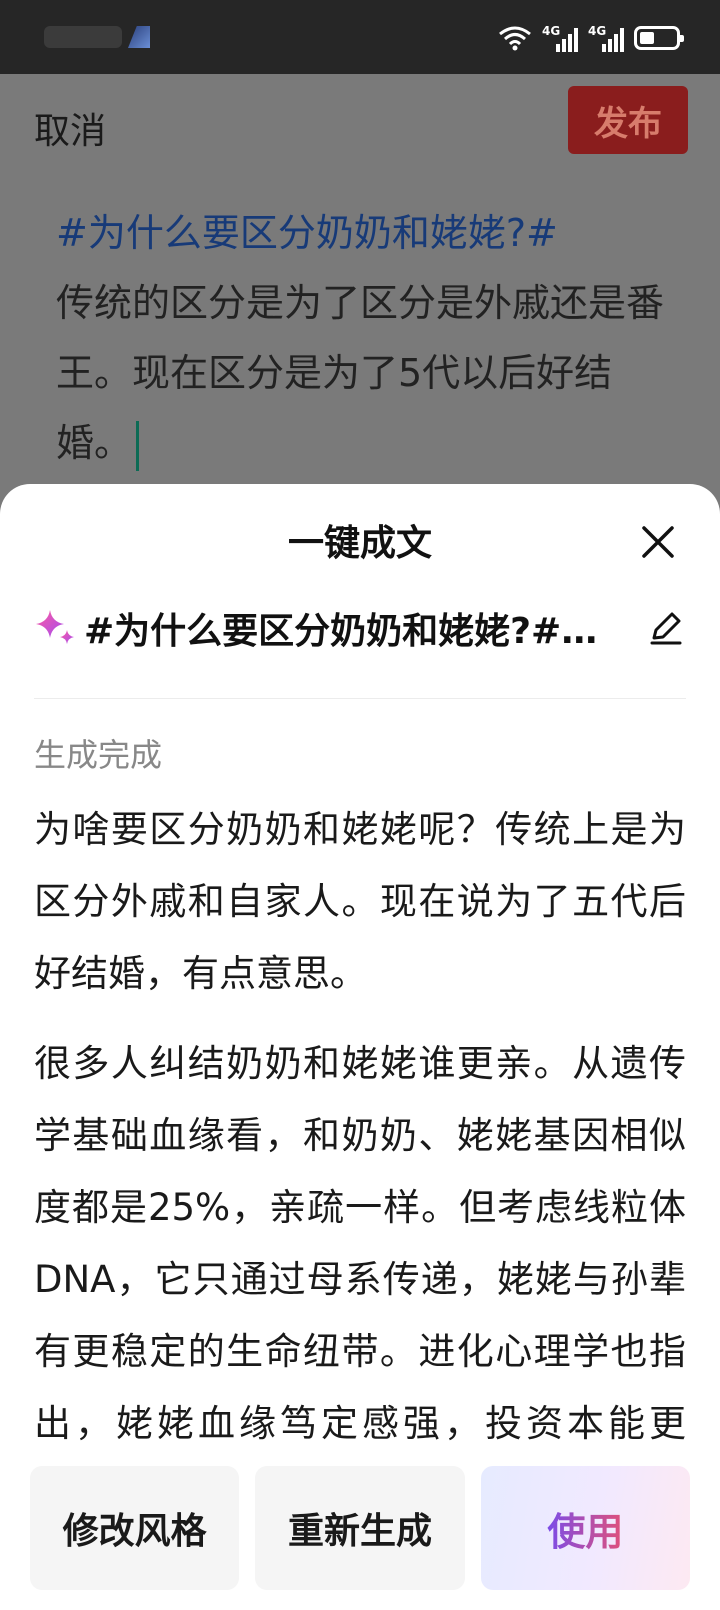 Image resolution: width=720 pixels, height=1610 pixels. What do you see at coordinates (360, 373) in the screenshot?
I see `post-body: 传统的区分是为了区分是外戚还是番王。现在区分是为了5代以后好结婚。` at bounding box center [360, 373].